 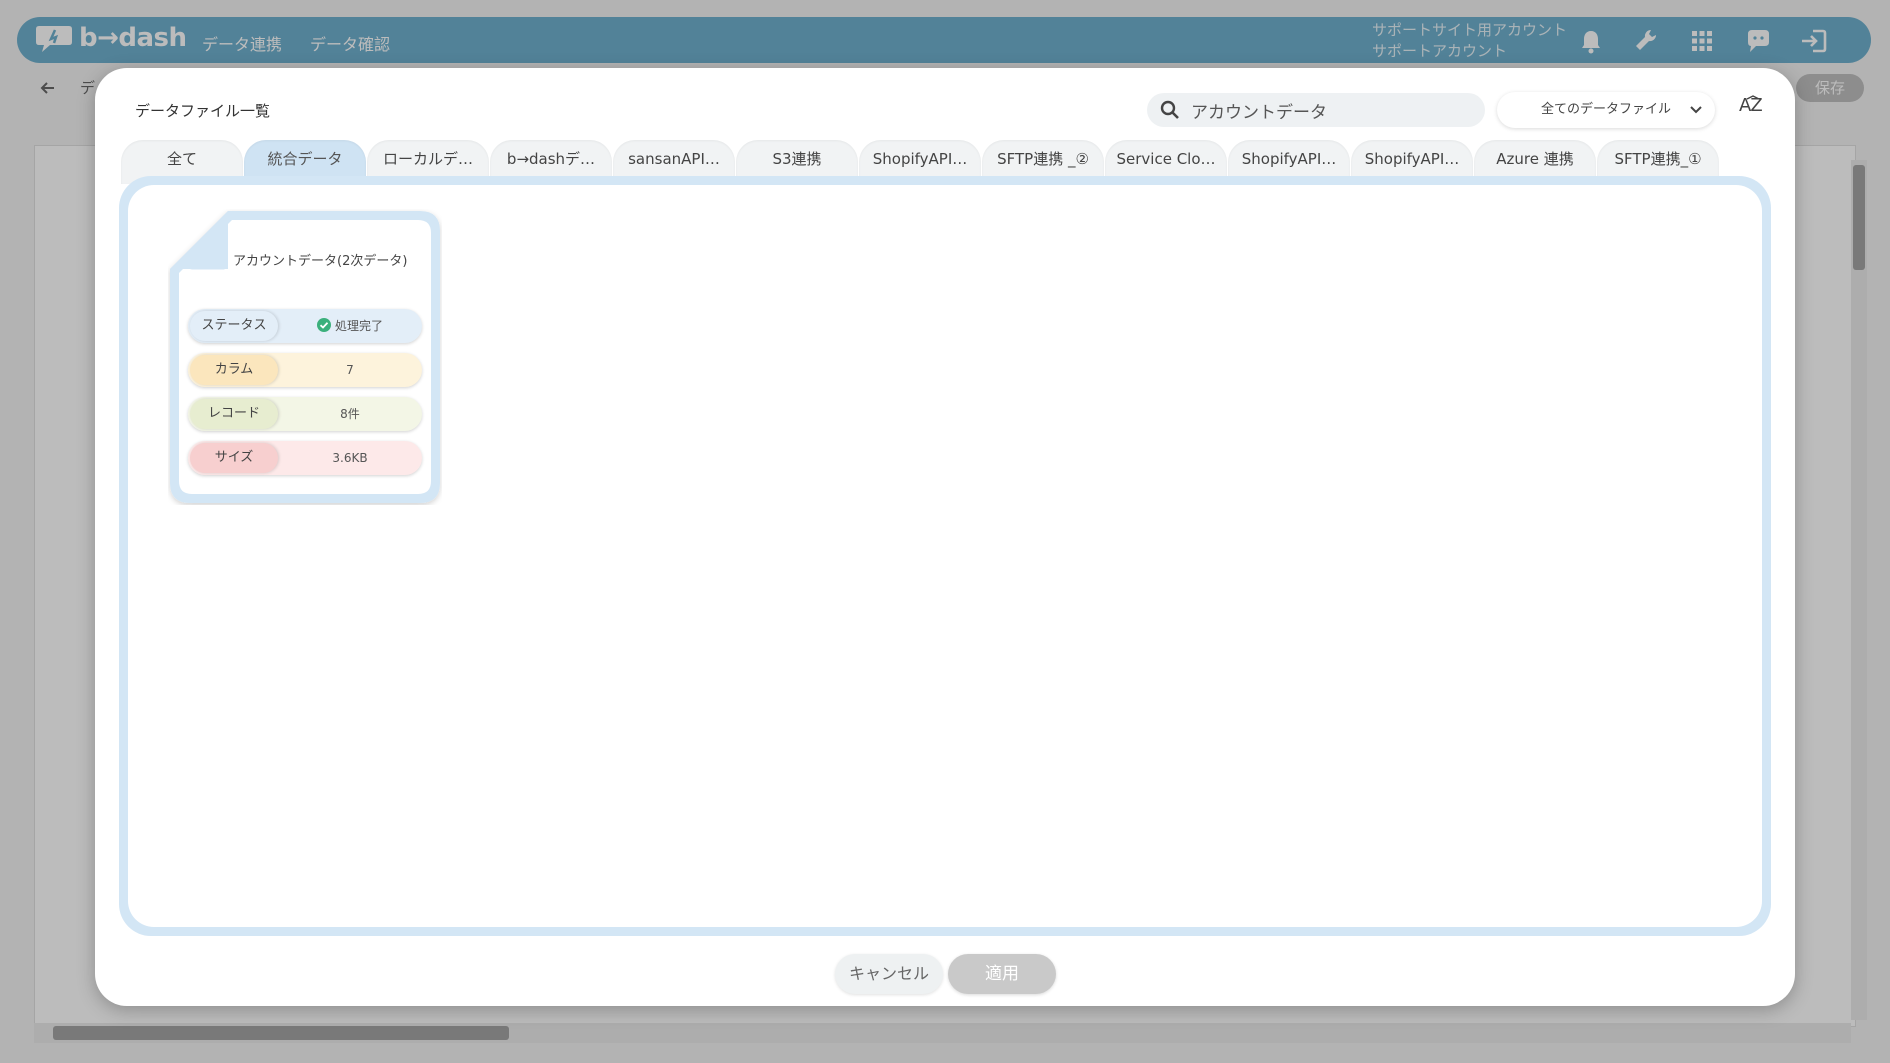 I want to click on size-value: 3.6KB, so click(x=350, y=458).